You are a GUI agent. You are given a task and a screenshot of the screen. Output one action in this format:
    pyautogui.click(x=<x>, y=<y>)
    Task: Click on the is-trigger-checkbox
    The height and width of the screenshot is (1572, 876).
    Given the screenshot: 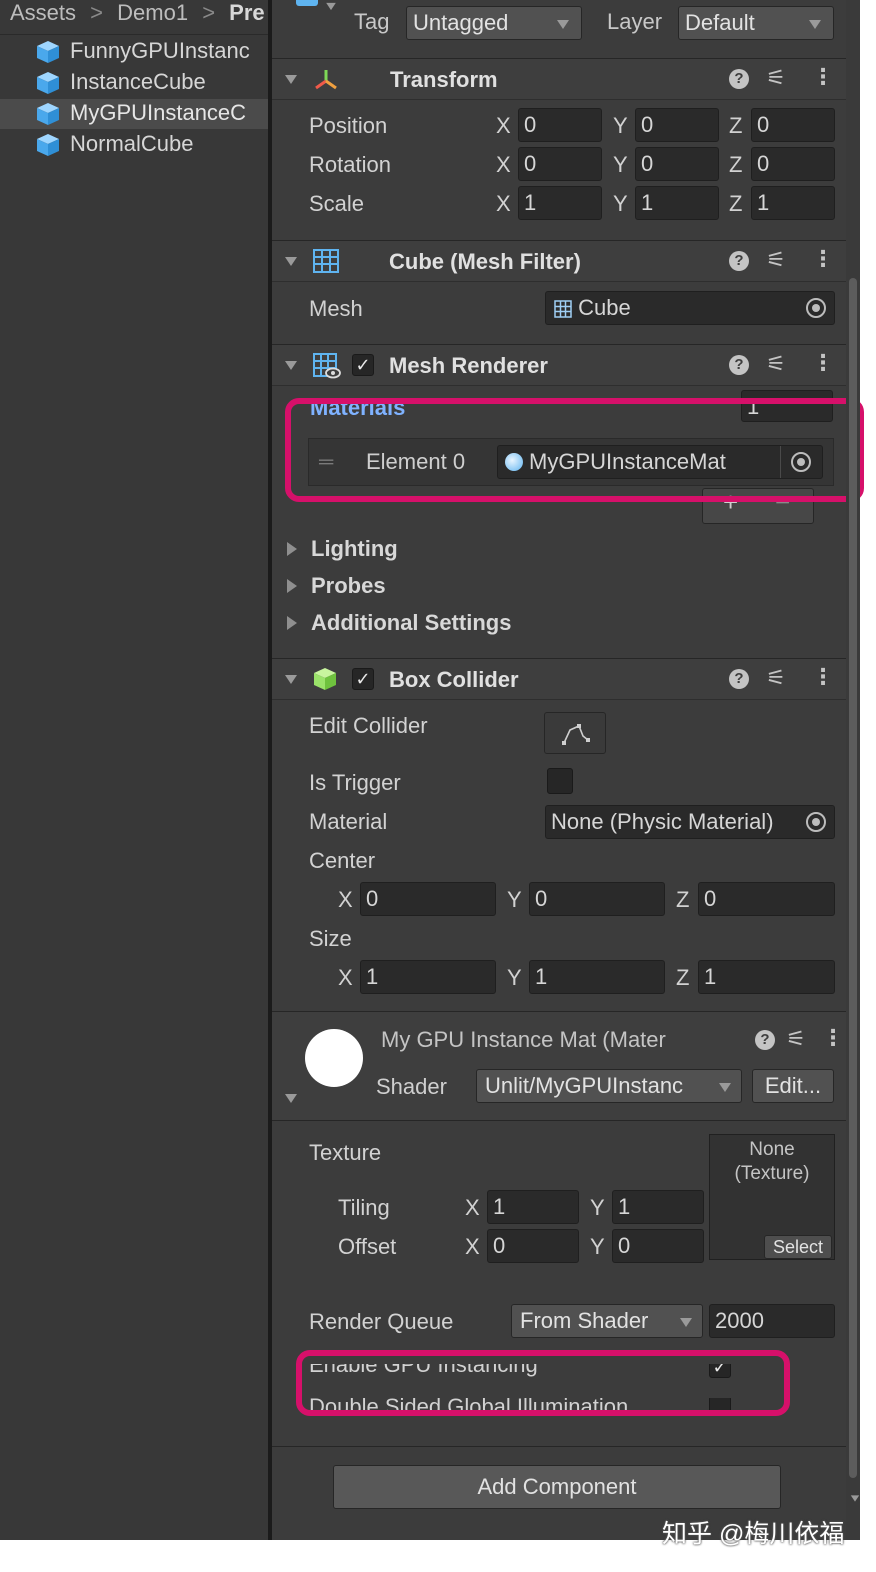 What is the action you would take?
    pyautogui.click(x=560, y=781)
    